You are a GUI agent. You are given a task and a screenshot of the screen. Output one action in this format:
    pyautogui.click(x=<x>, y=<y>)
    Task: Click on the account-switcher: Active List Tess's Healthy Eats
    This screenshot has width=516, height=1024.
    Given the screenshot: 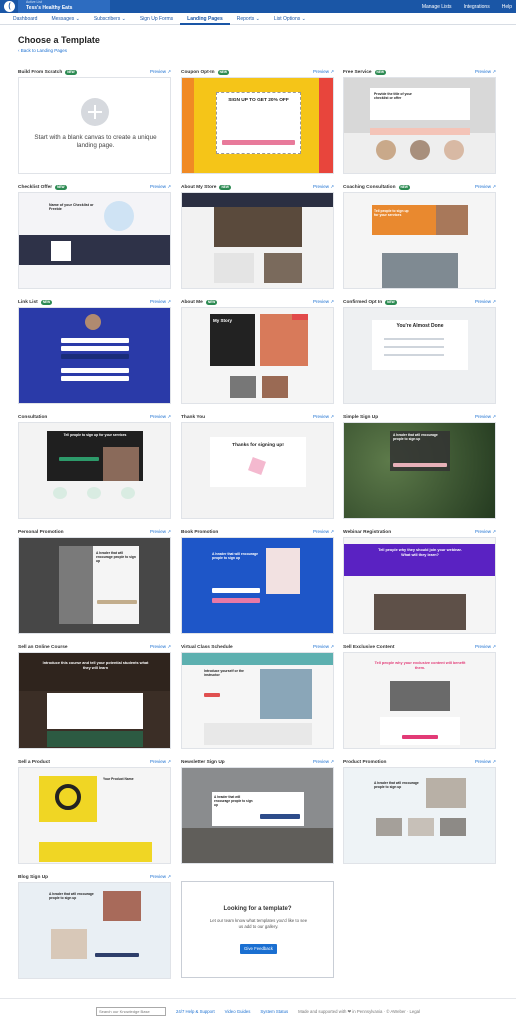 What is the action you would take?
    pyautogui.click(x=64, y=6)
    